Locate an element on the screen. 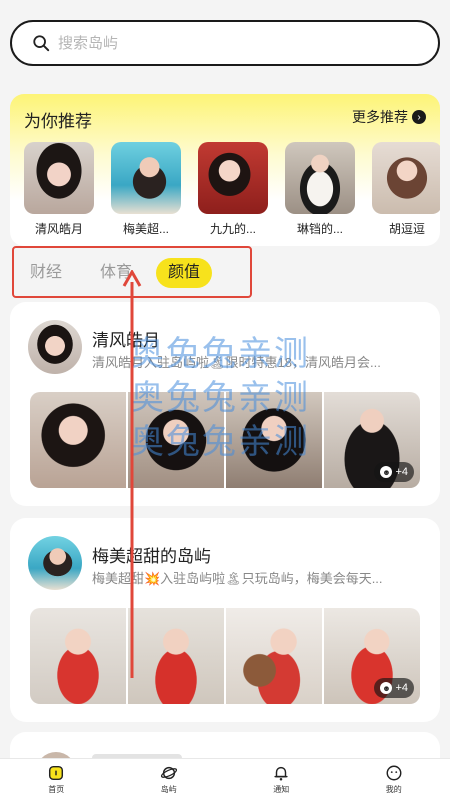 The width and height of the screenshot is (450, 800). profile-icon is located at coordinates (394, 773).